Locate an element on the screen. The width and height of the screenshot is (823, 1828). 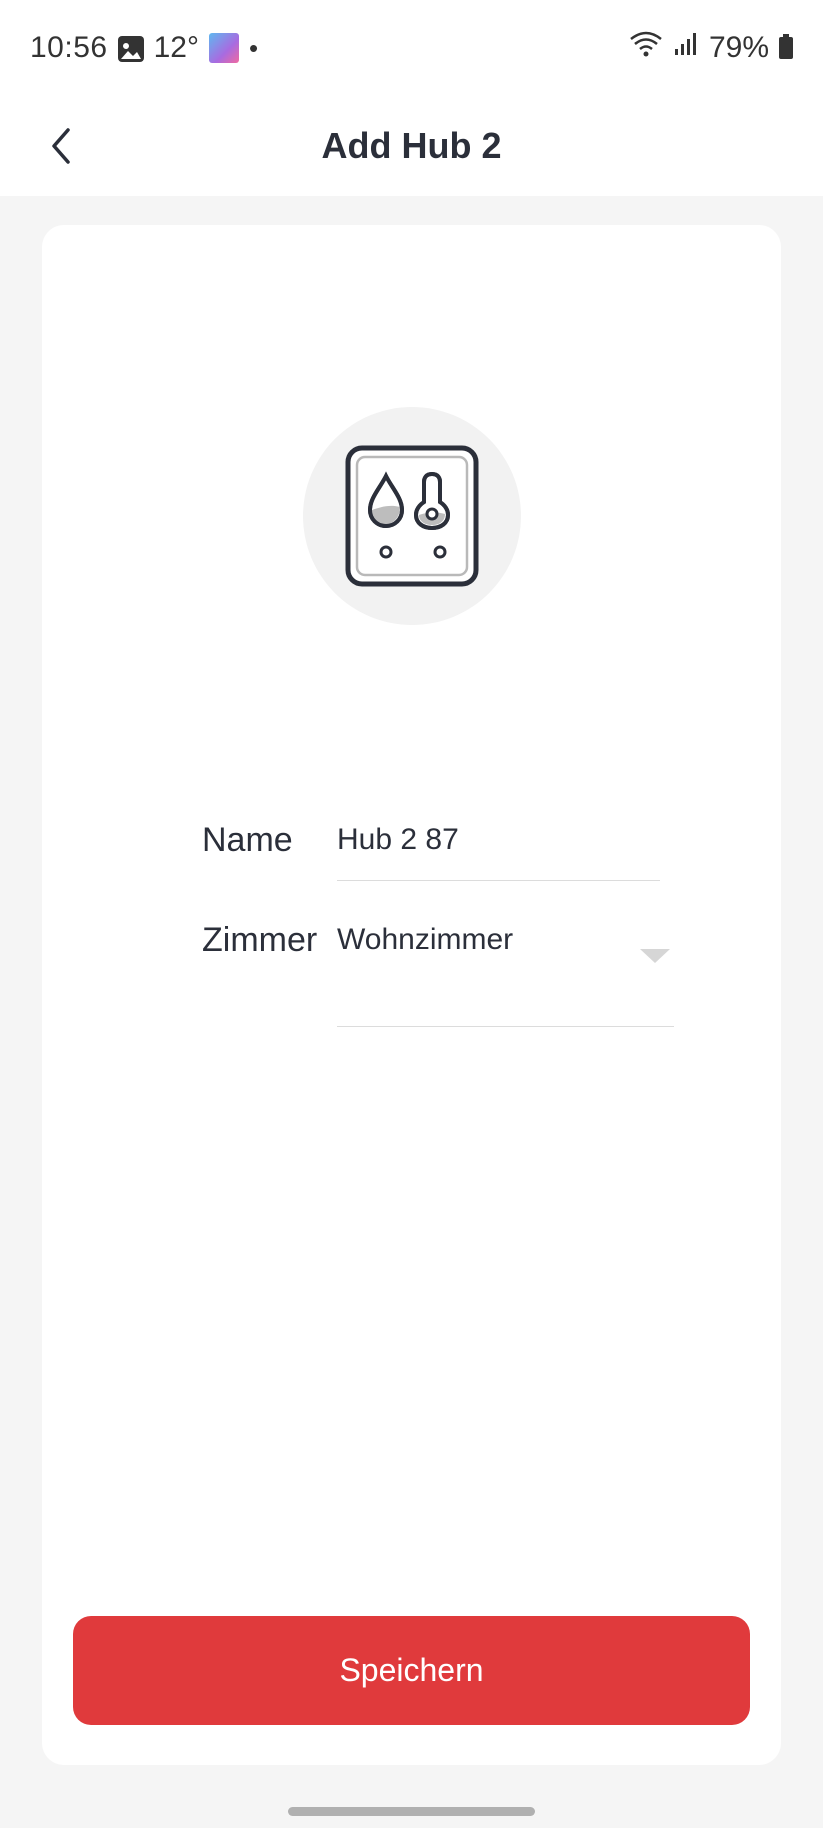
chevron-left-icon is located at coordinates (61, 146).